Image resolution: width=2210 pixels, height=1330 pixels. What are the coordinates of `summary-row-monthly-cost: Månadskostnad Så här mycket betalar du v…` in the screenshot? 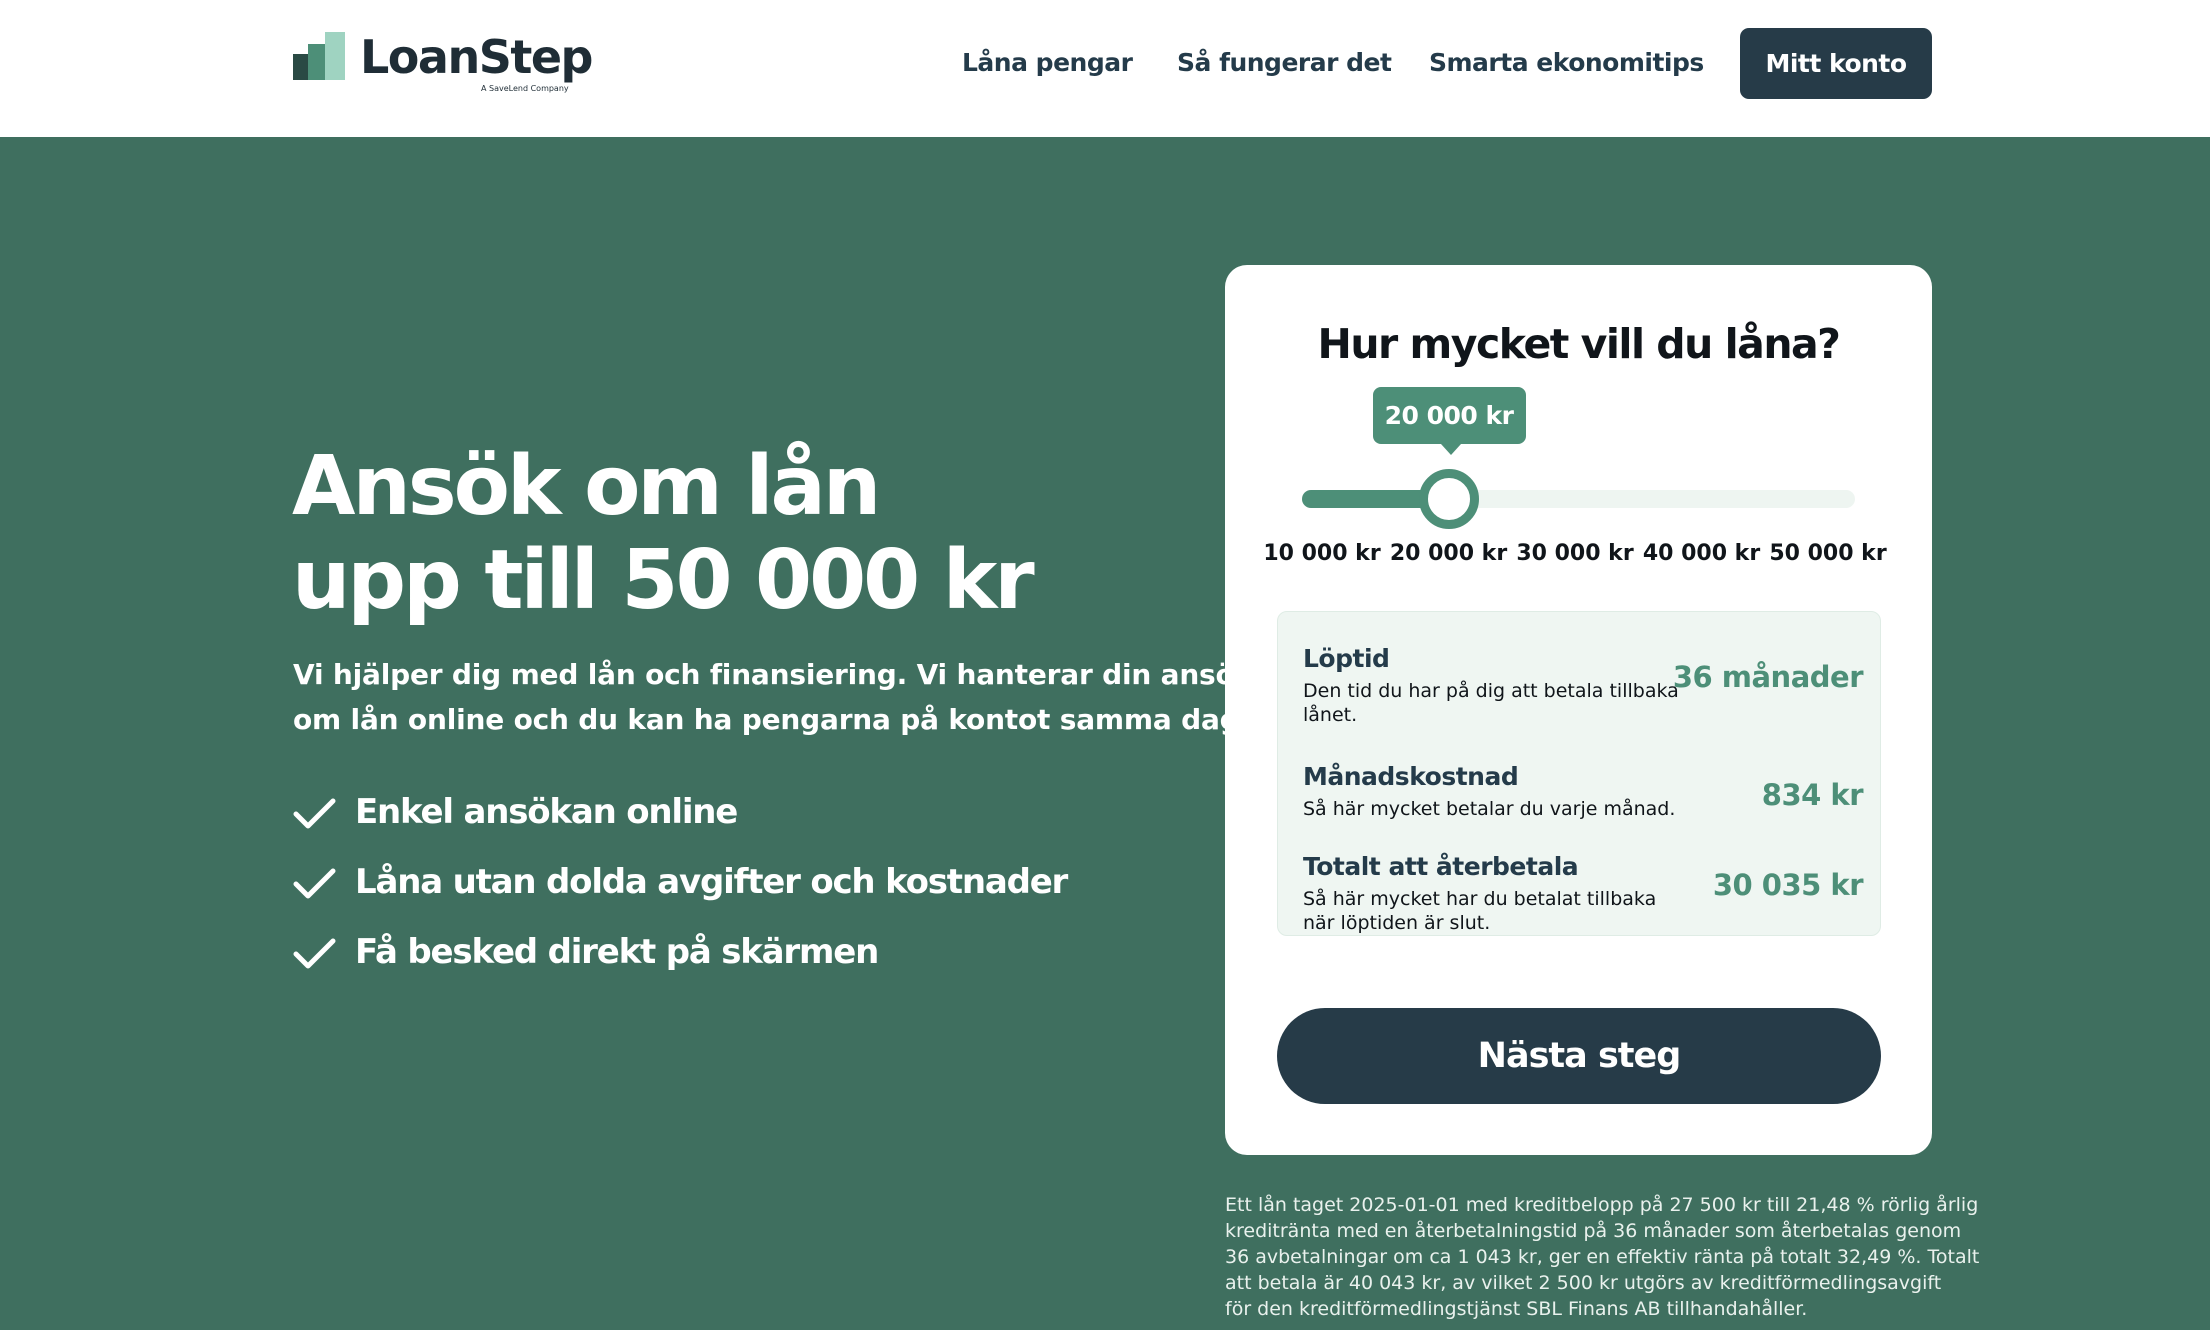 It's located at (1583, 791).